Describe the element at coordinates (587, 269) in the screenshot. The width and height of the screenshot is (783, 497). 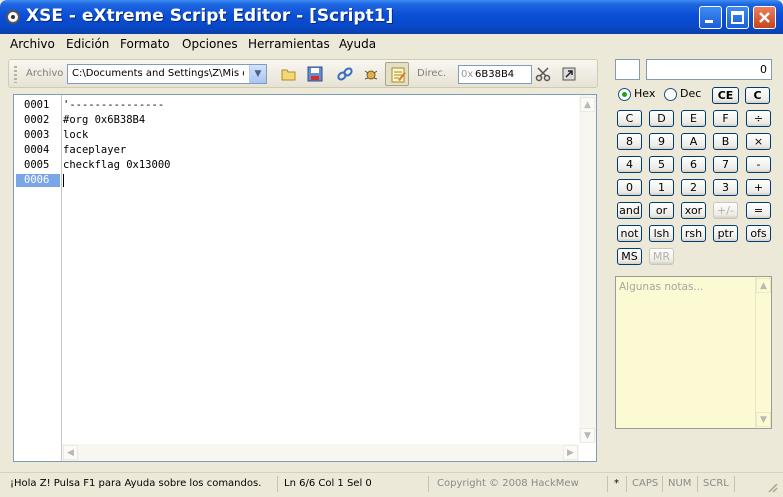
I see `vertical-scrollbar: ▲ ▼` at that location.